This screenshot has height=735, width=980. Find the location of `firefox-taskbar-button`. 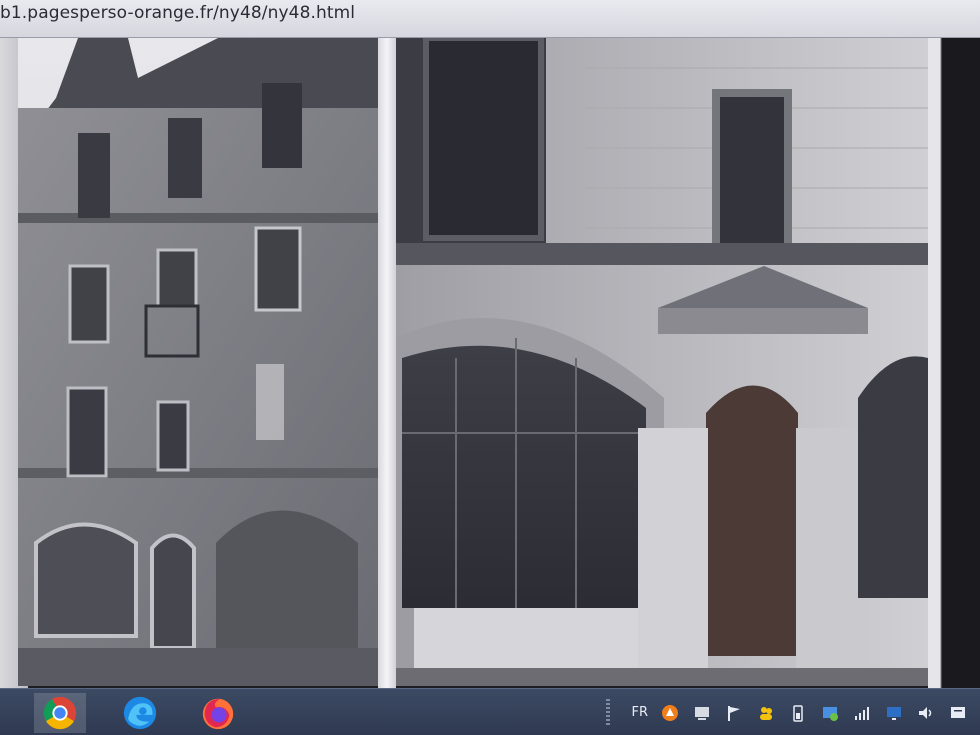

firefox-taskbar-button is located at coordinates (218, 713).